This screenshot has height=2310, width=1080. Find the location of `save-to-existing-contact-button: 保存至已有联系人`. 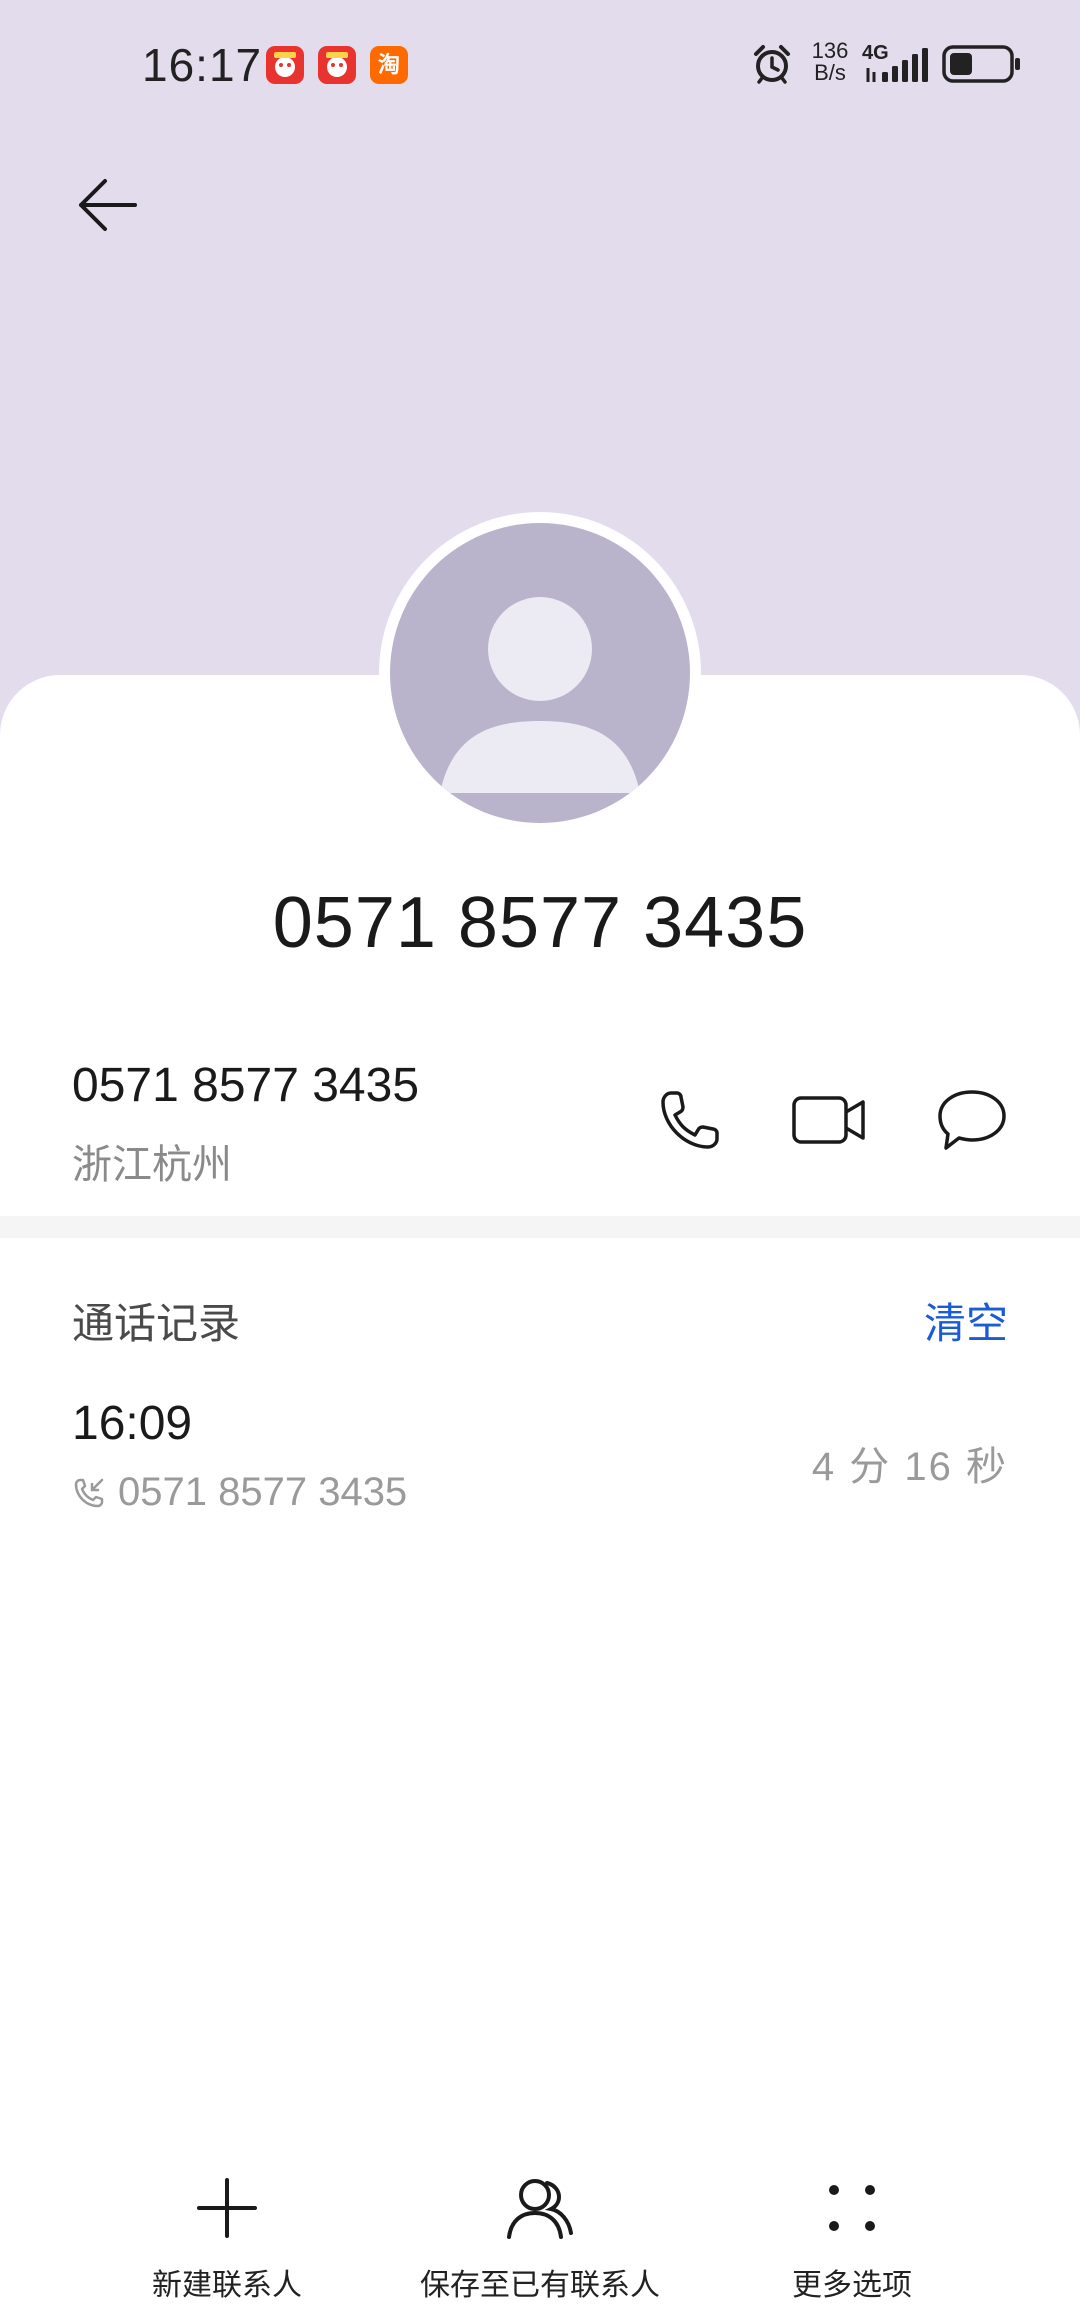

save-to-existing-contact-button: 保存至已有联系人 is located at coordinates (540, 2237).